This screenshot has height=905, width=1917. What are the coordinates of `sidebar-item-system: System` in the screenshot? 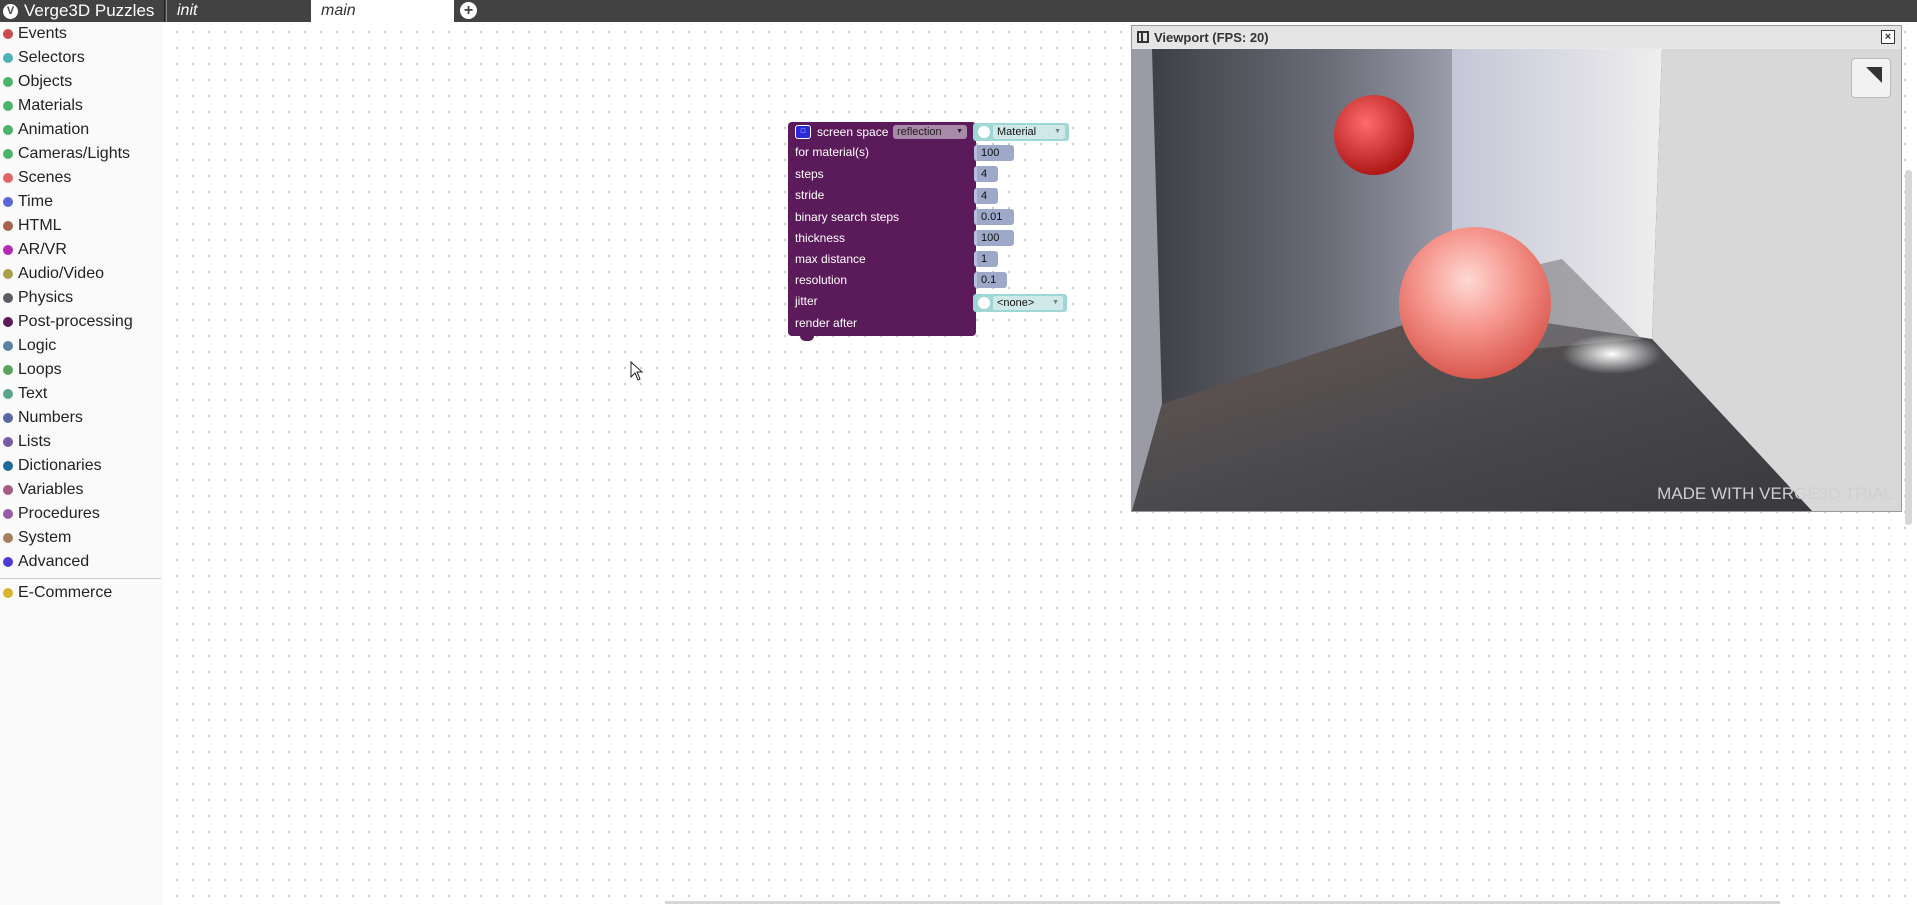 It's located at (81, 538).